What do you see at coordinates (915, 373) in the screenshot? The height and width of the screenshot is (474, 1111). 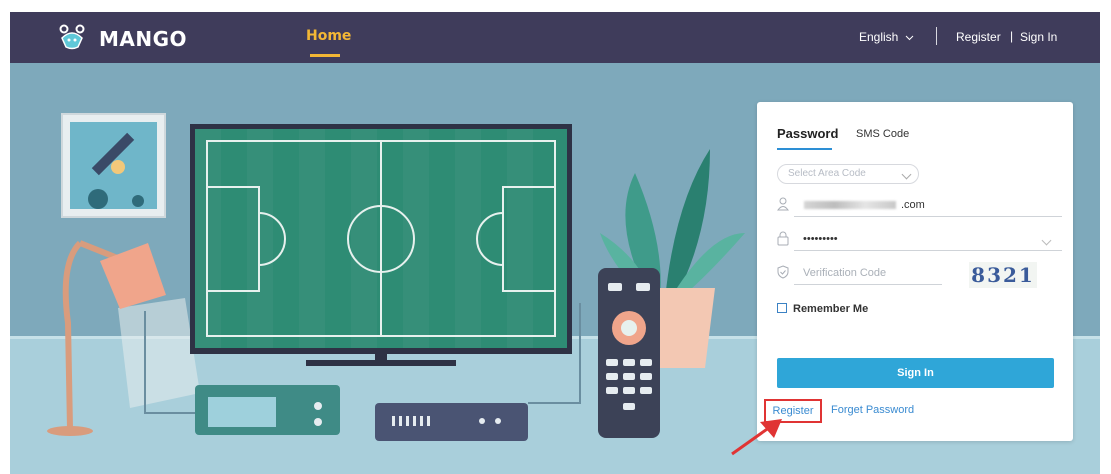 I see `sign-in-button: Sign In` at bounding box center [915, 373].